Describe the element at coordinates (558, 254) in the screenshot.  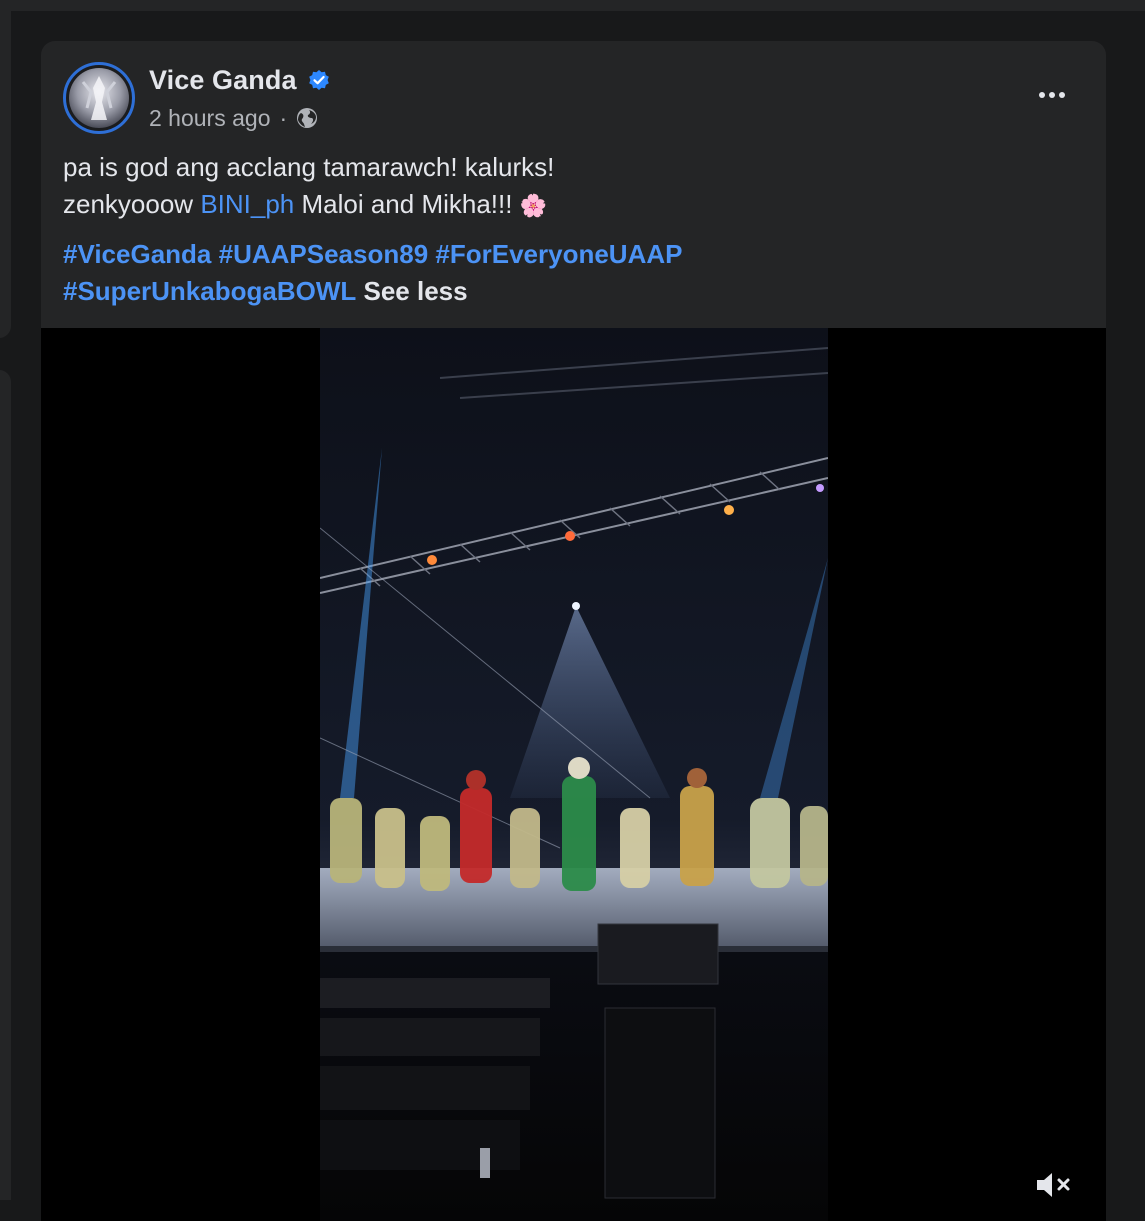
I see `hashtag-link: #ForEveryoneUAAP` at that location.